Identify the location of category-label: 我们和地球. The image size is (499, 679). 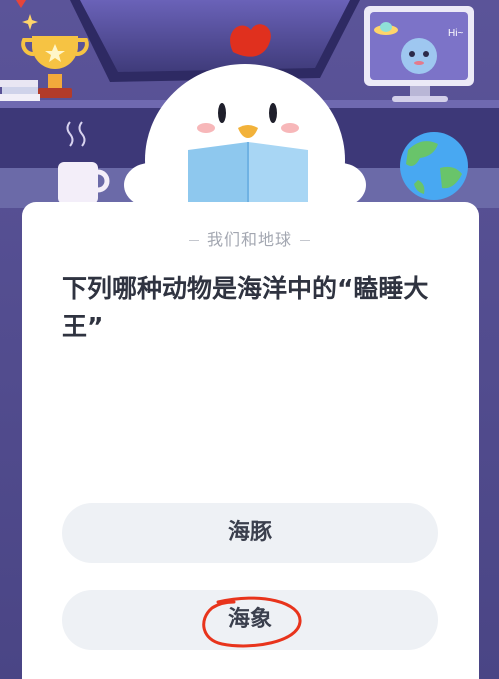
(249, 238).